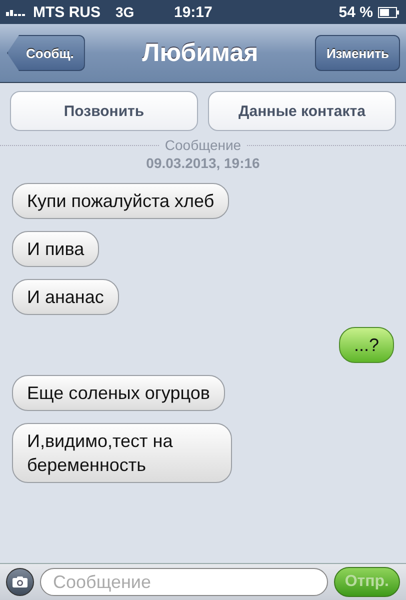 This screenshot has width=406, height=600. I want to click on message-date: 09.03.2013, 19:16, so click(203, 163).